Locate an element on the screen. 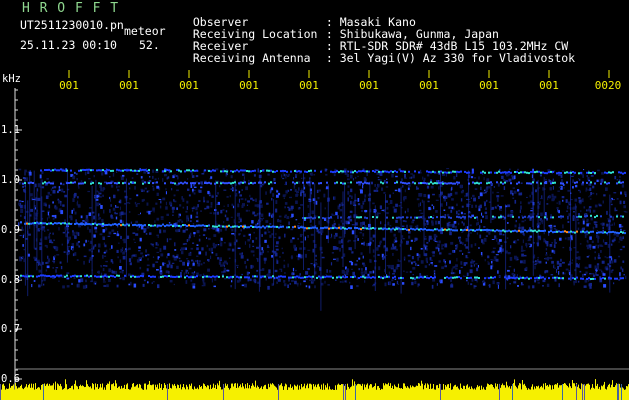 The width and height of the screenshot is (629, 400). y-tick-label: 0.7 is located at coordinates (10, 329).